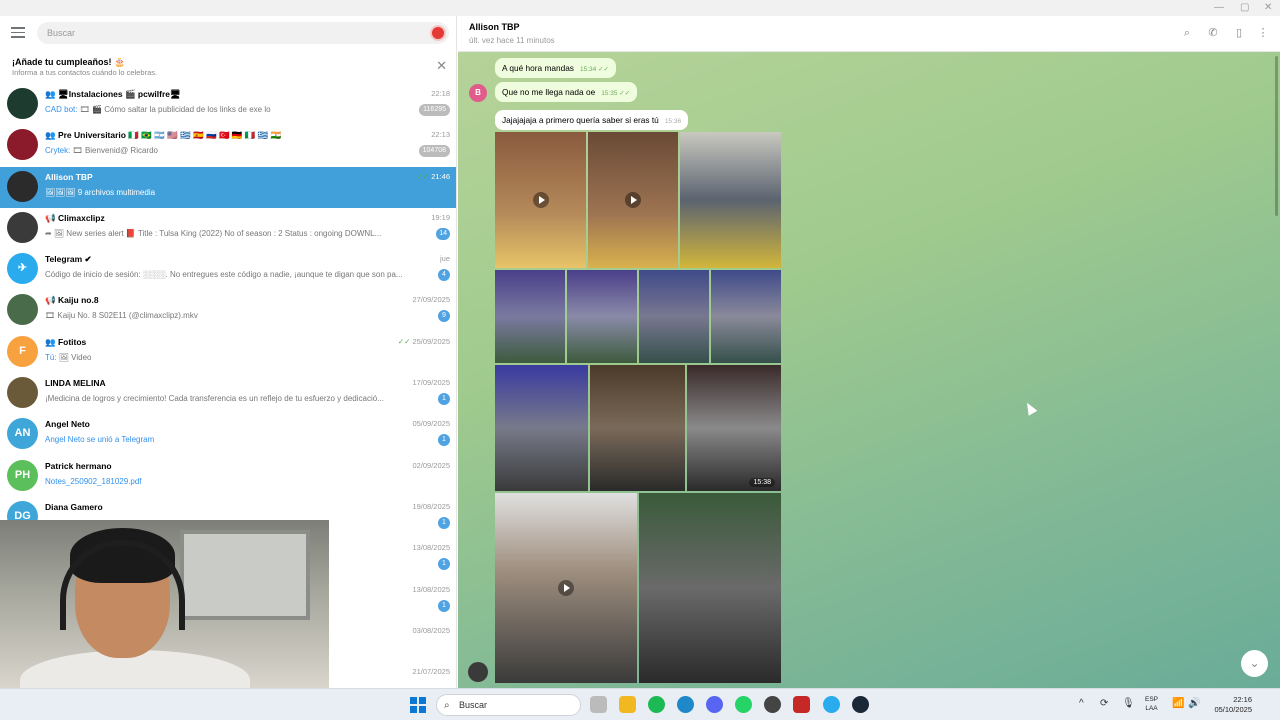  What do you see at coordinates (1254, 663) in the screenshot?
I see `scroll-down-button: ⌄` at bounding box center [1254, 663].